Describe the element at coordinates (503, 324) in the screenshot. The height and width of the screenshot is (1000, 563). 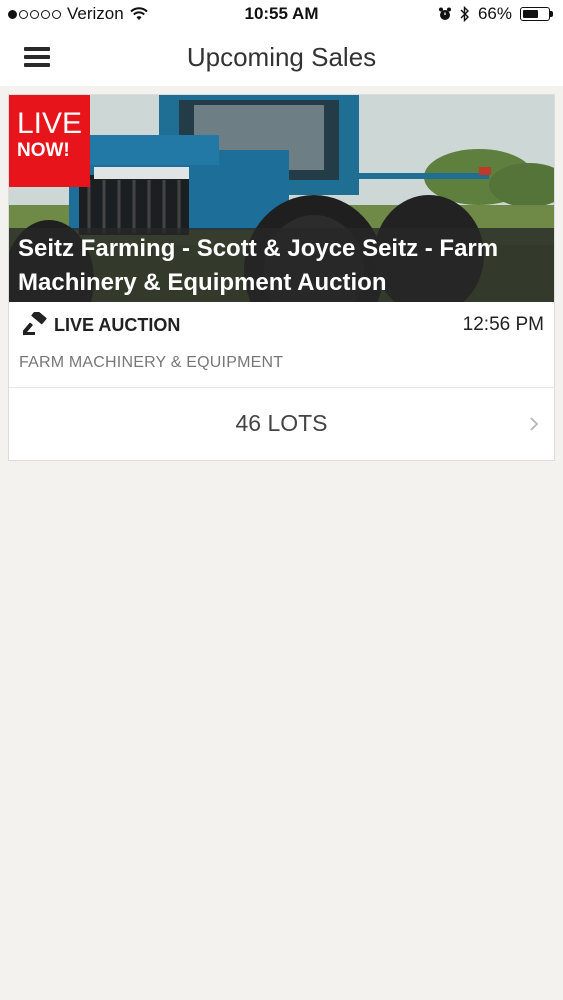
I see `sale-time: 12:56 PM` at that location.